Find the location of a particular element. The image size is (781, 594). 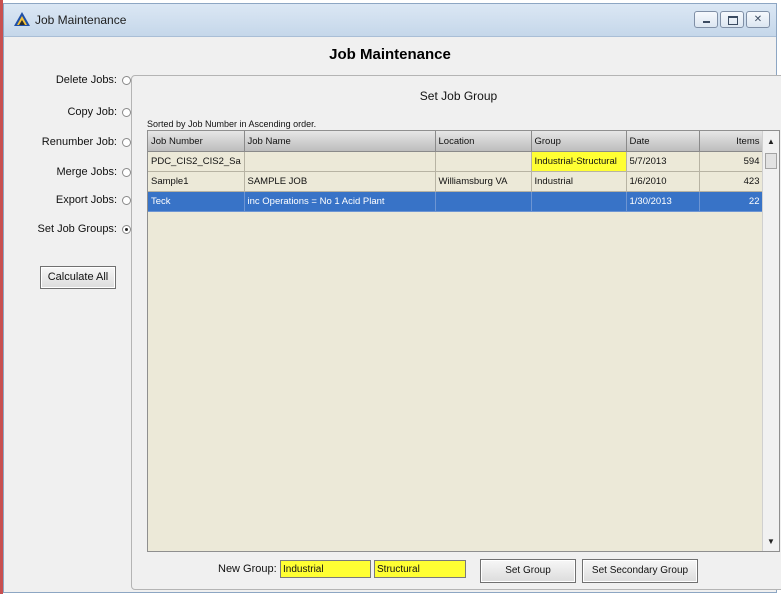

cell-items: 22 is located at coordinates (732, 201).